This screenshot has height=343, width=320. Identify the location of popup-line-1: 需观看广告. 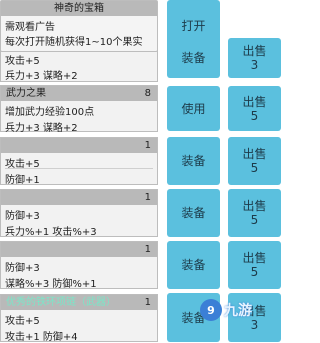
(30, 27).